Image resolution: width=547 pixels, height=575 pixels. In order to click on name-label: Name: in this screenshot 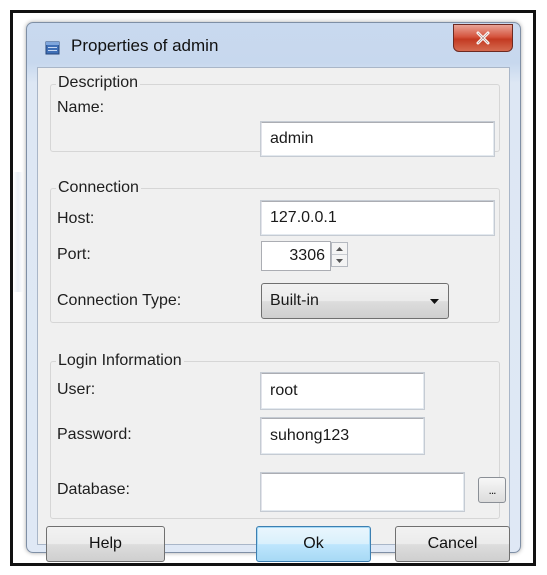, I will do `click(81, 107)`.